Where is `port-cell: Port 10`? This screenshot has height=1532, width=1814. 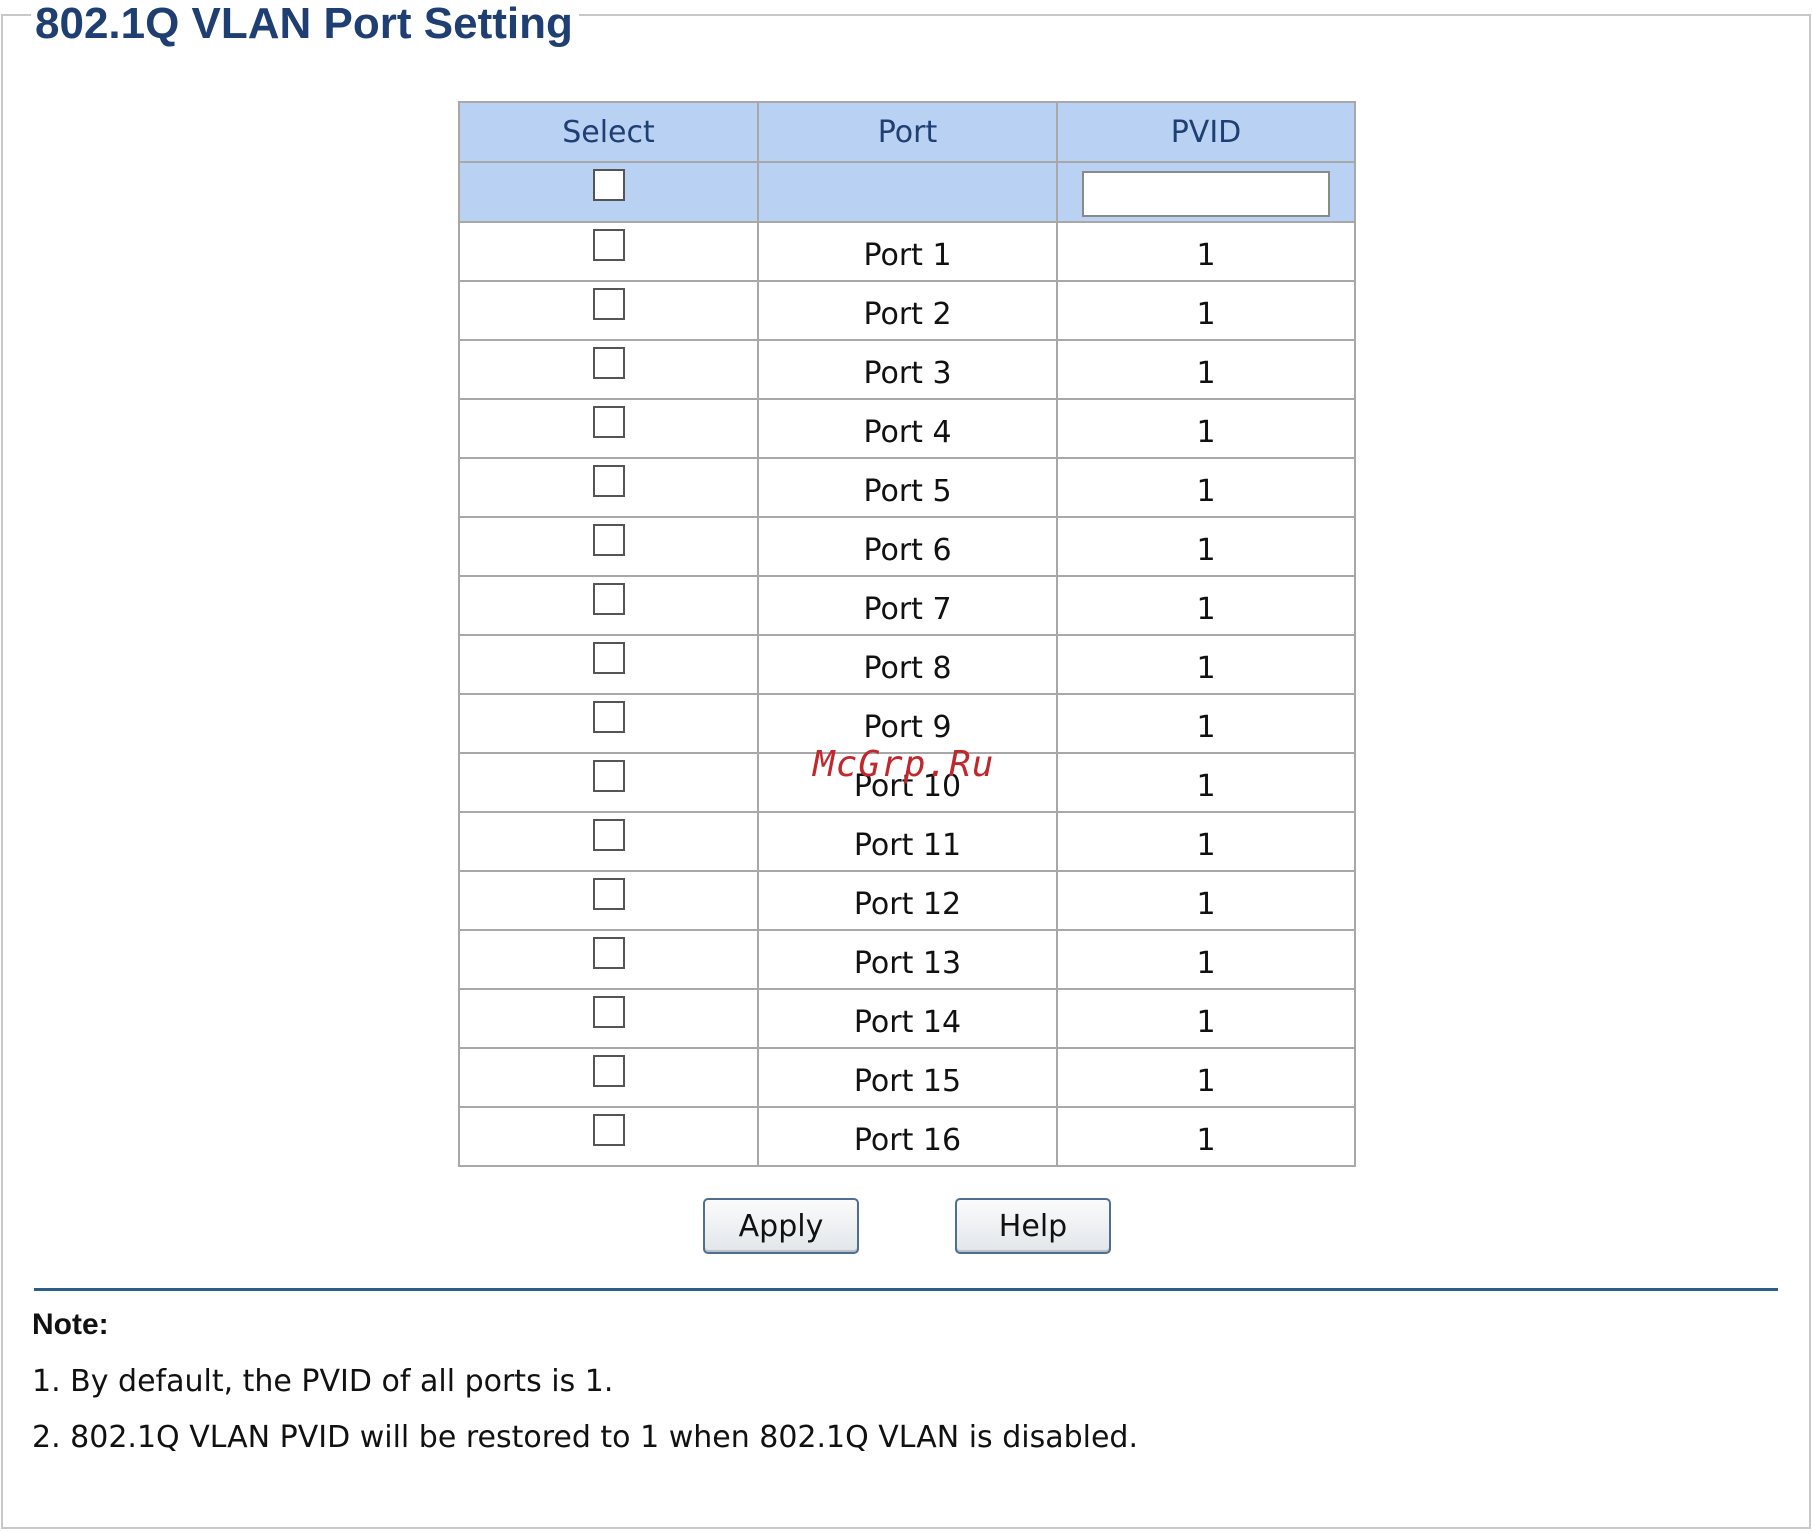 port-cell: Port 10 is located at coordinates (907, 782).